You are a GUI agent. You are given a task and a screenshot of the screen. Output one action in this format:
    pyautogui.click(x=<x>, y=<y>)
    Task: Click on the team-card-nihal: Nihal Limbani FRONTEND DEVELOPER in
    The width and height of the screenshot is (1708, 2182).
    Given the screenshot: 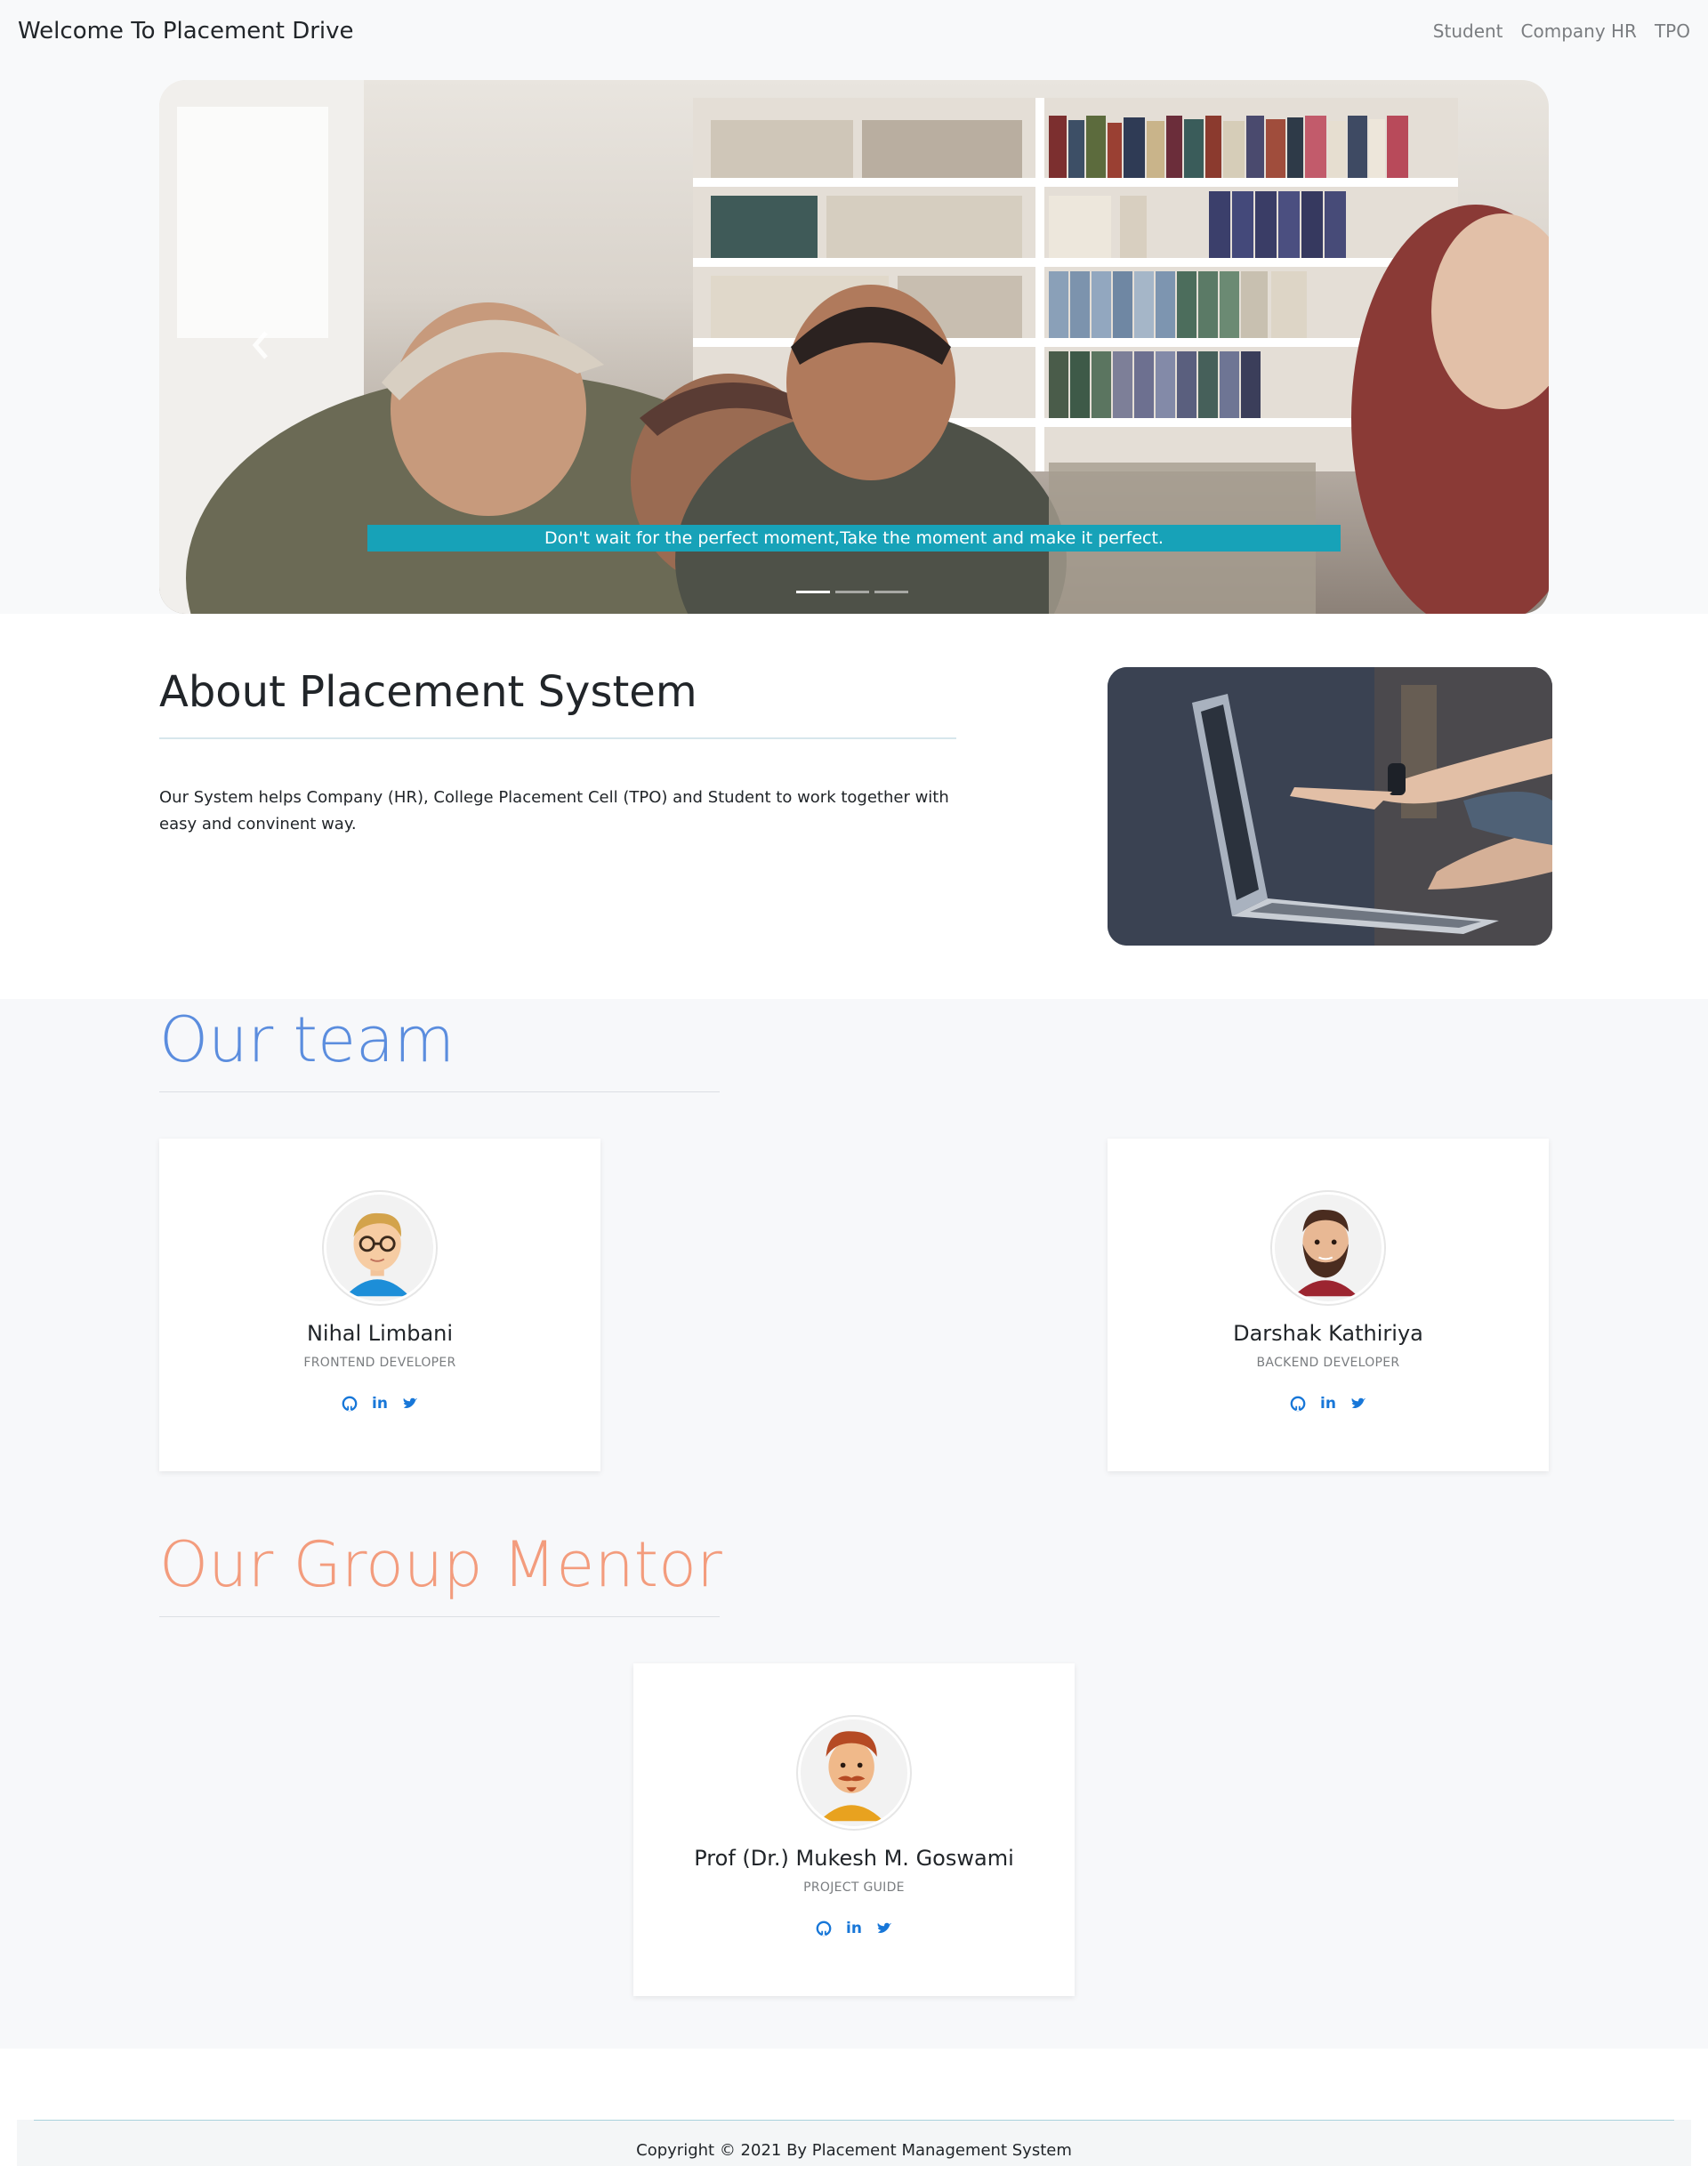 What is the action you would take?
    pyautogui.click(x=379, y=1305)
    